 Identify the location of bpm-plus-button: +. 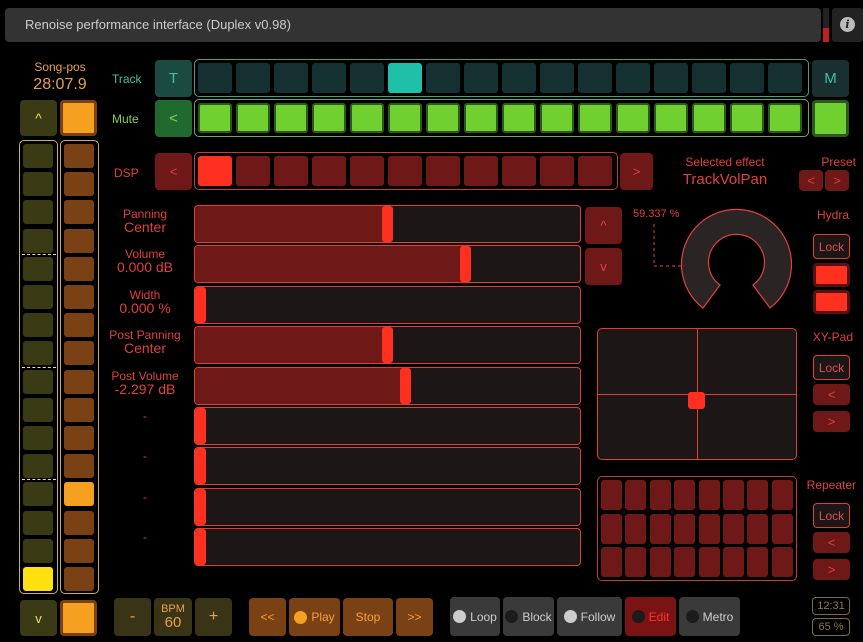
(213, 617).